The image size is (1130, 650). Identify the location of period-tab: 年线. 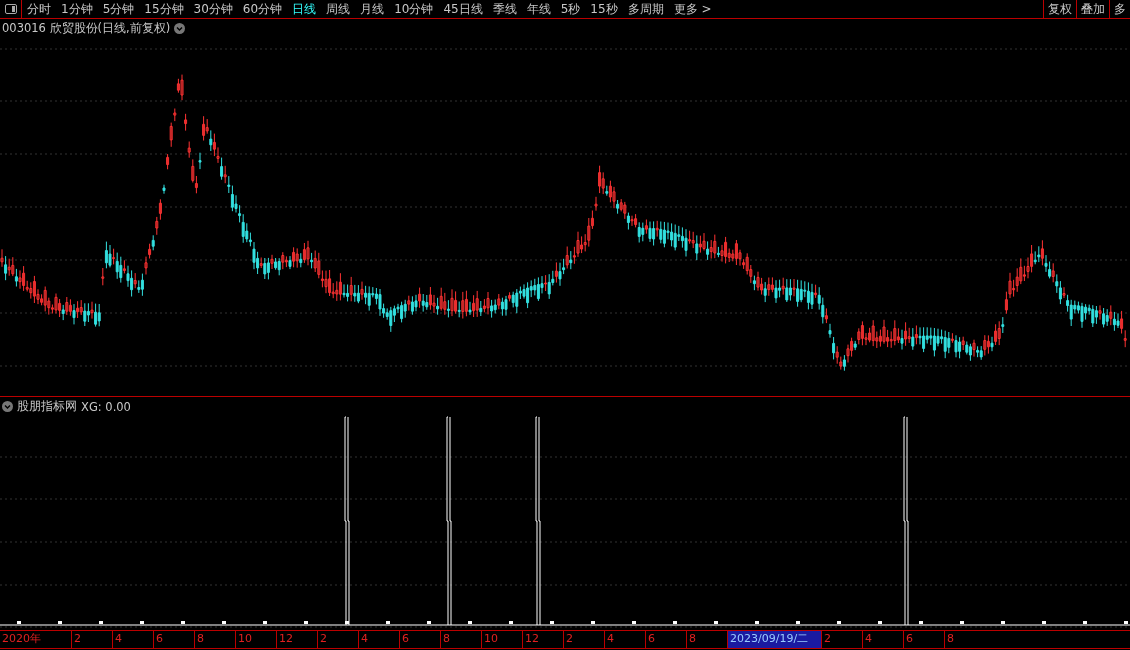
(538, 9).